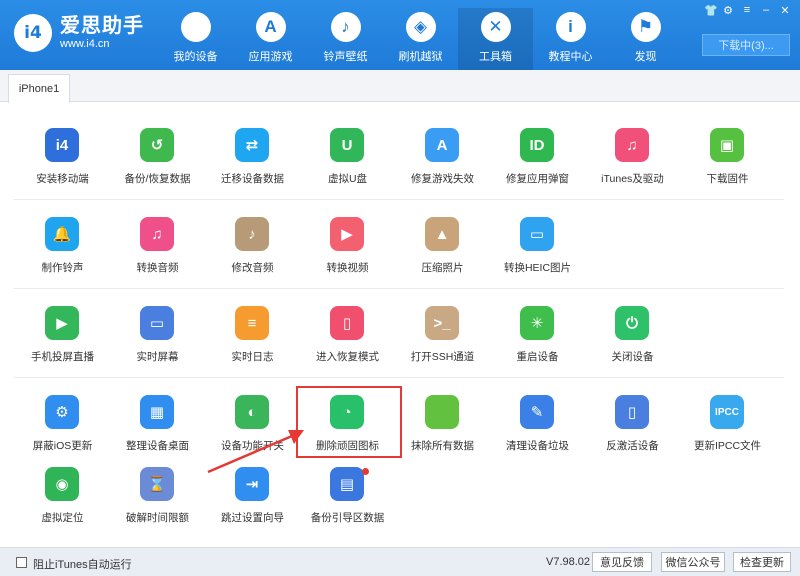 Image resolution: width=800 pixels, height=576 pixels. What do you see at coordinates (645, 39) in the screenshot?
I see `nav-item-6: ⚑ 发现` at bounding box center [645, 39].